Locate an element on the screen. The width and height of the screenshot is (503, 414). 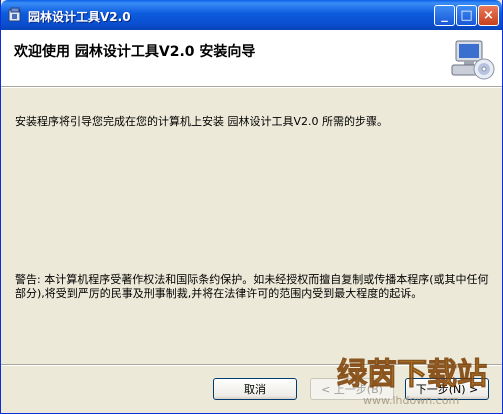
back-button: < 上一步(B) is located at coordinates (352, 389).